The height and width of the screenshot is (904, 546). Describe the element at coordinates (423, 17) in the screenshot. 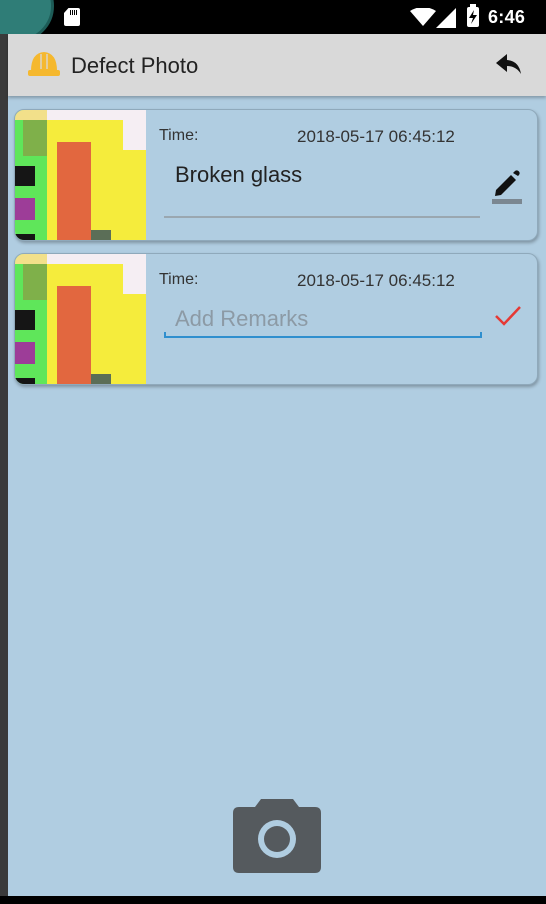

I see `wifi-icon` at that location.